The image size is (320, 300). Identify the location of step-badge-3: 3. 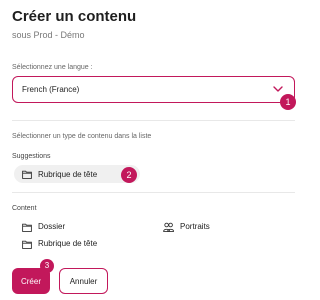
(47, 266).